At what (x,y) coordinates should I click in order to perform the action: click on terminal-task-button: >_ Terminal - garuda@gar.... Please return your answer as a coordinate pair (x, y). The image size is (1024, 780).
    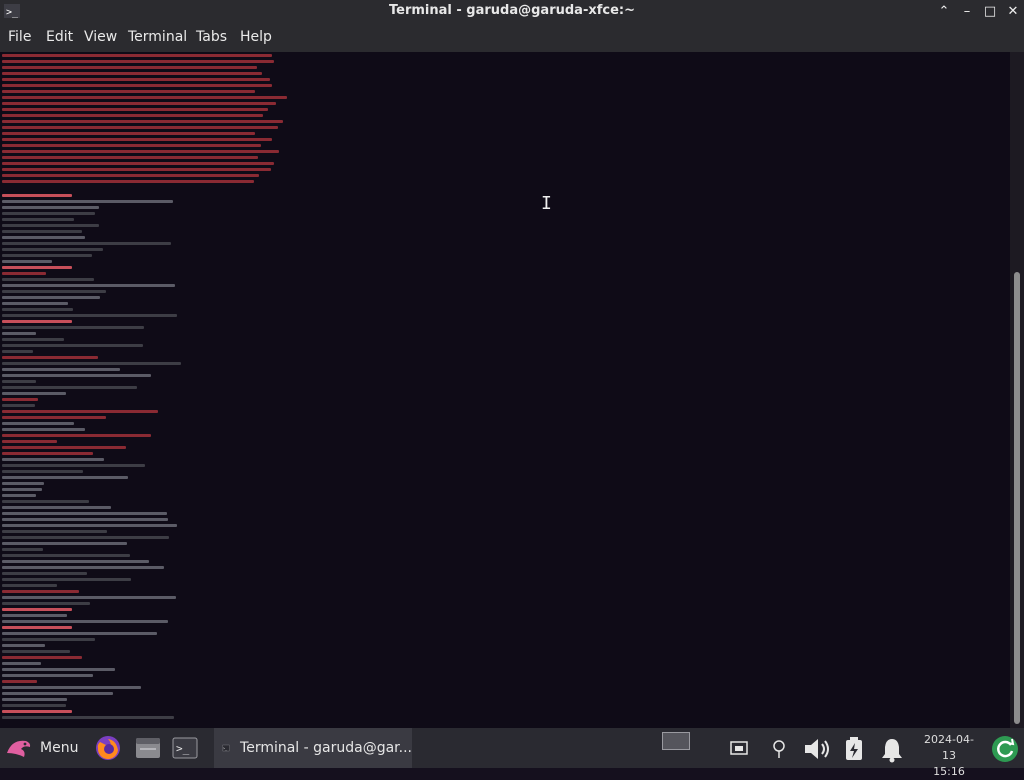
    Looking at the image, I should click on (313, 748).